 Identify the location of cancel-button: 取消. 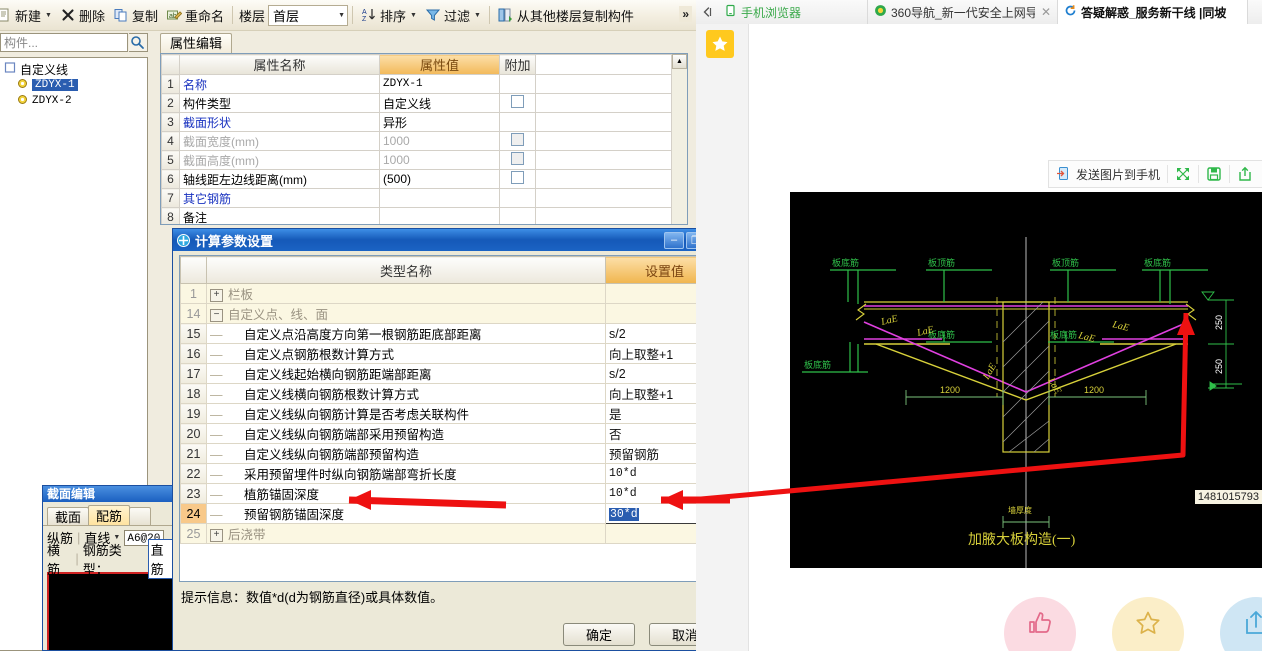
(672, 634).